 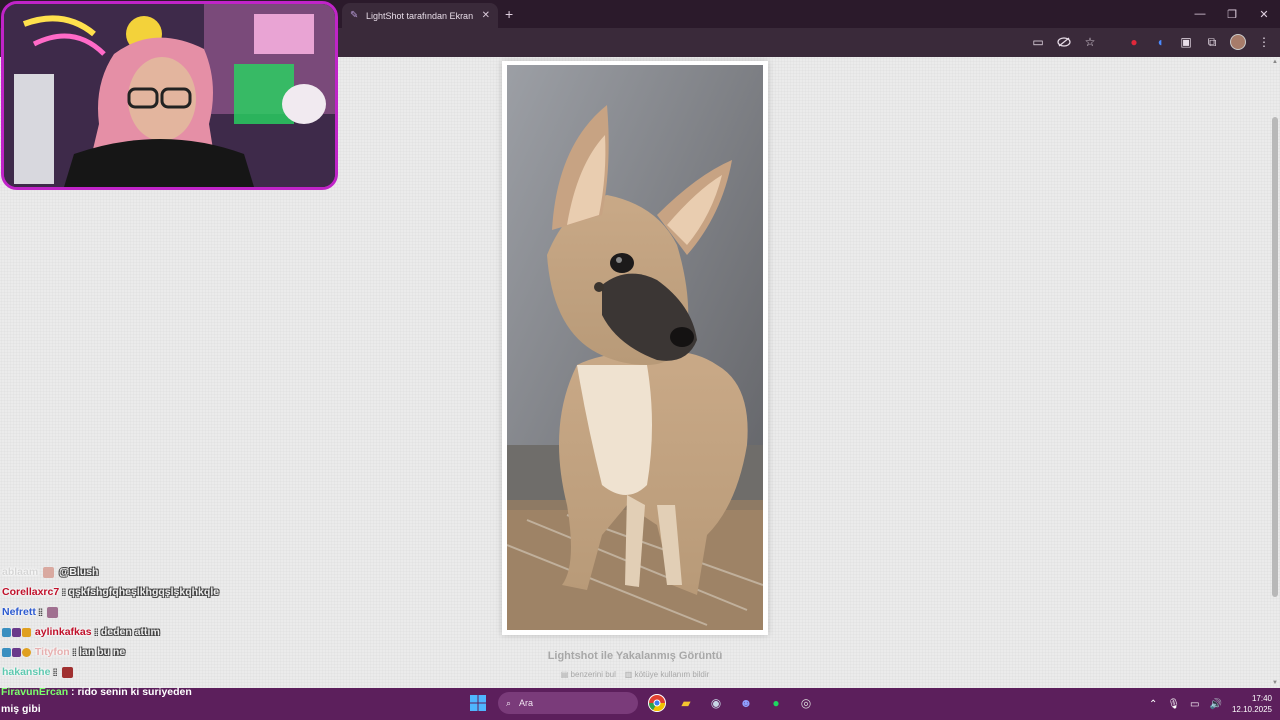 What do you see at coordinates (21, 709) in the screenshot?
I see `highlight-message-cont: miş gibi` at bounding box center [21, 709].